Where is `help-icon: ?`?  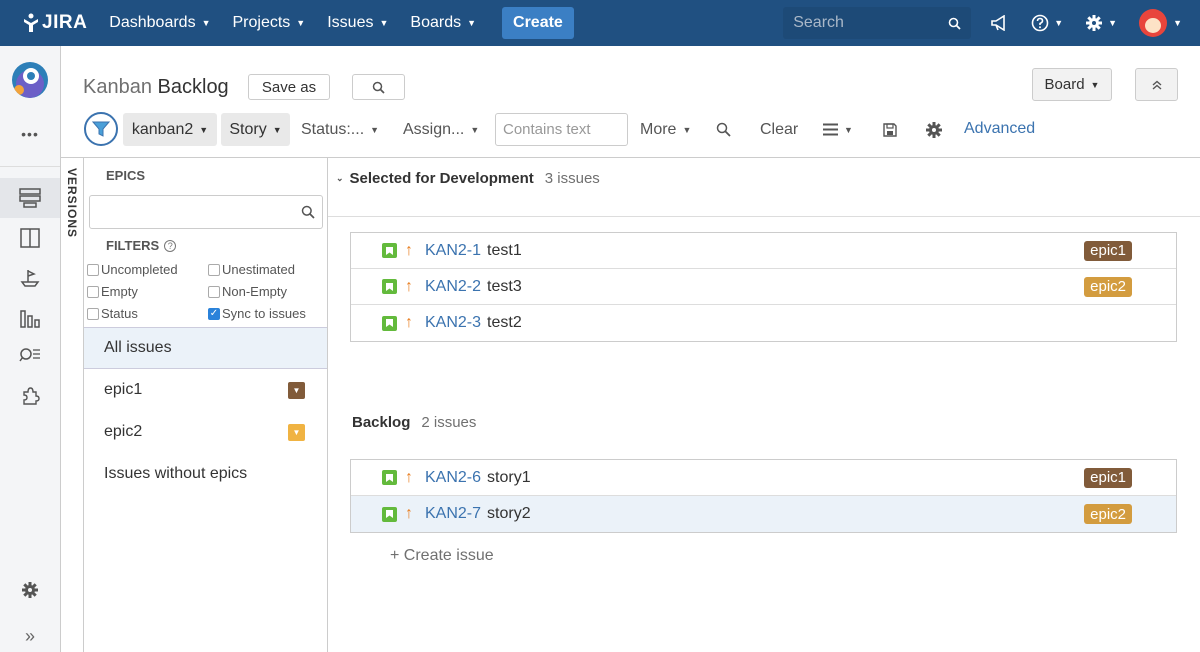
help-icon: ? is located at coordinates (170, 245).